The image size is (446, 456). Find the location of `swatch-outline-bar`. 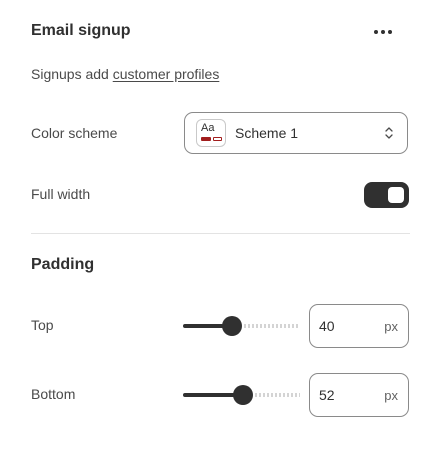

swatch-outline-bar is located at coordinates (217, 139).